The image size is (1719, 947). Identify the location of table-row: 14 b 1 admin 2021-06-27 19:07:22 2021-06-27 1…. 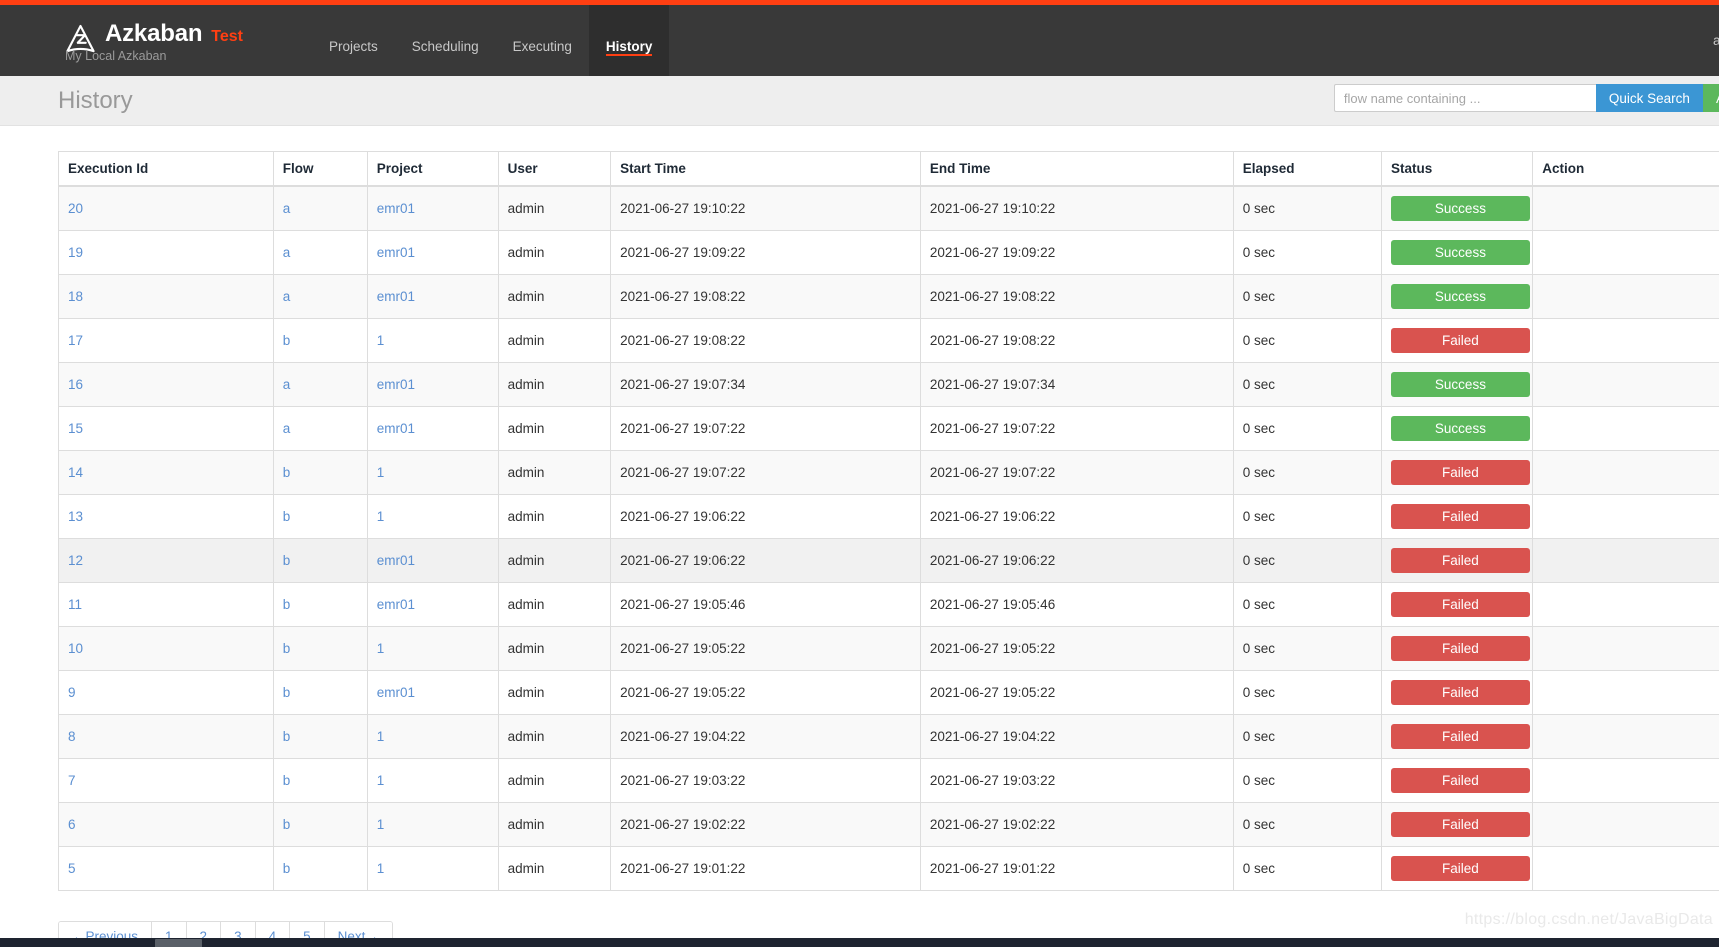
(888, 472).